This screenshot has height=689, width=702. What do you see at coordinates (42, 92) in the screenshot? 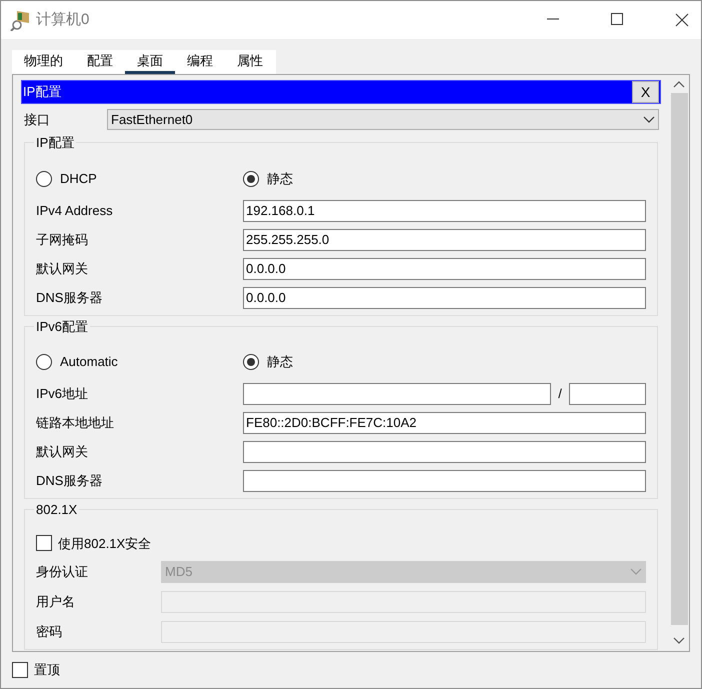
I see `panel-title: IP配置` at bounding box center [42, 92].